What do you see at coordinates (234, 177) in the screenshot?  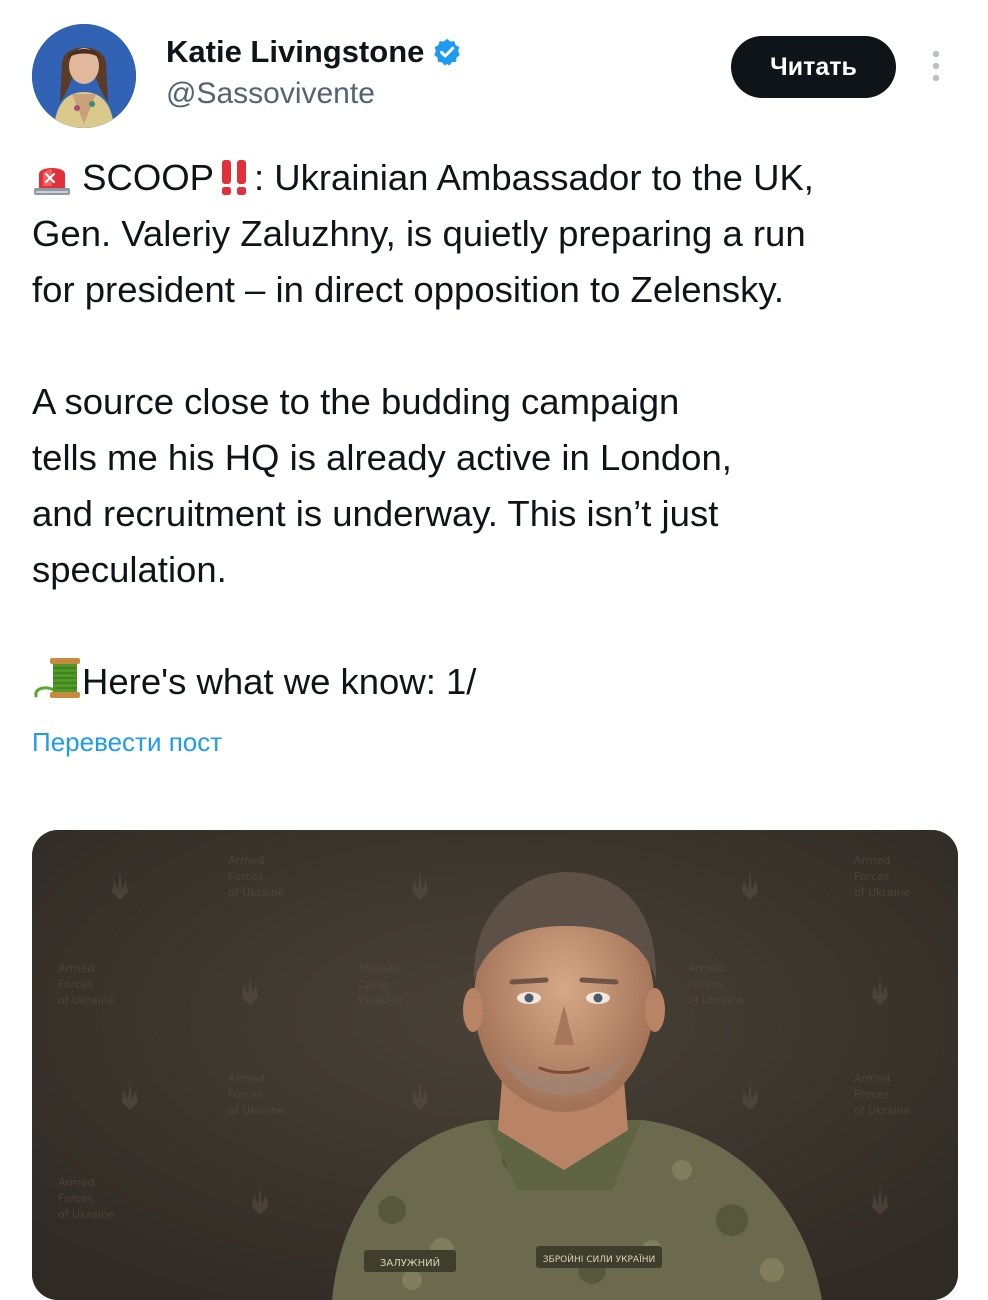 I see `double-exclamation-emoji` at bounding box center [234, 177].